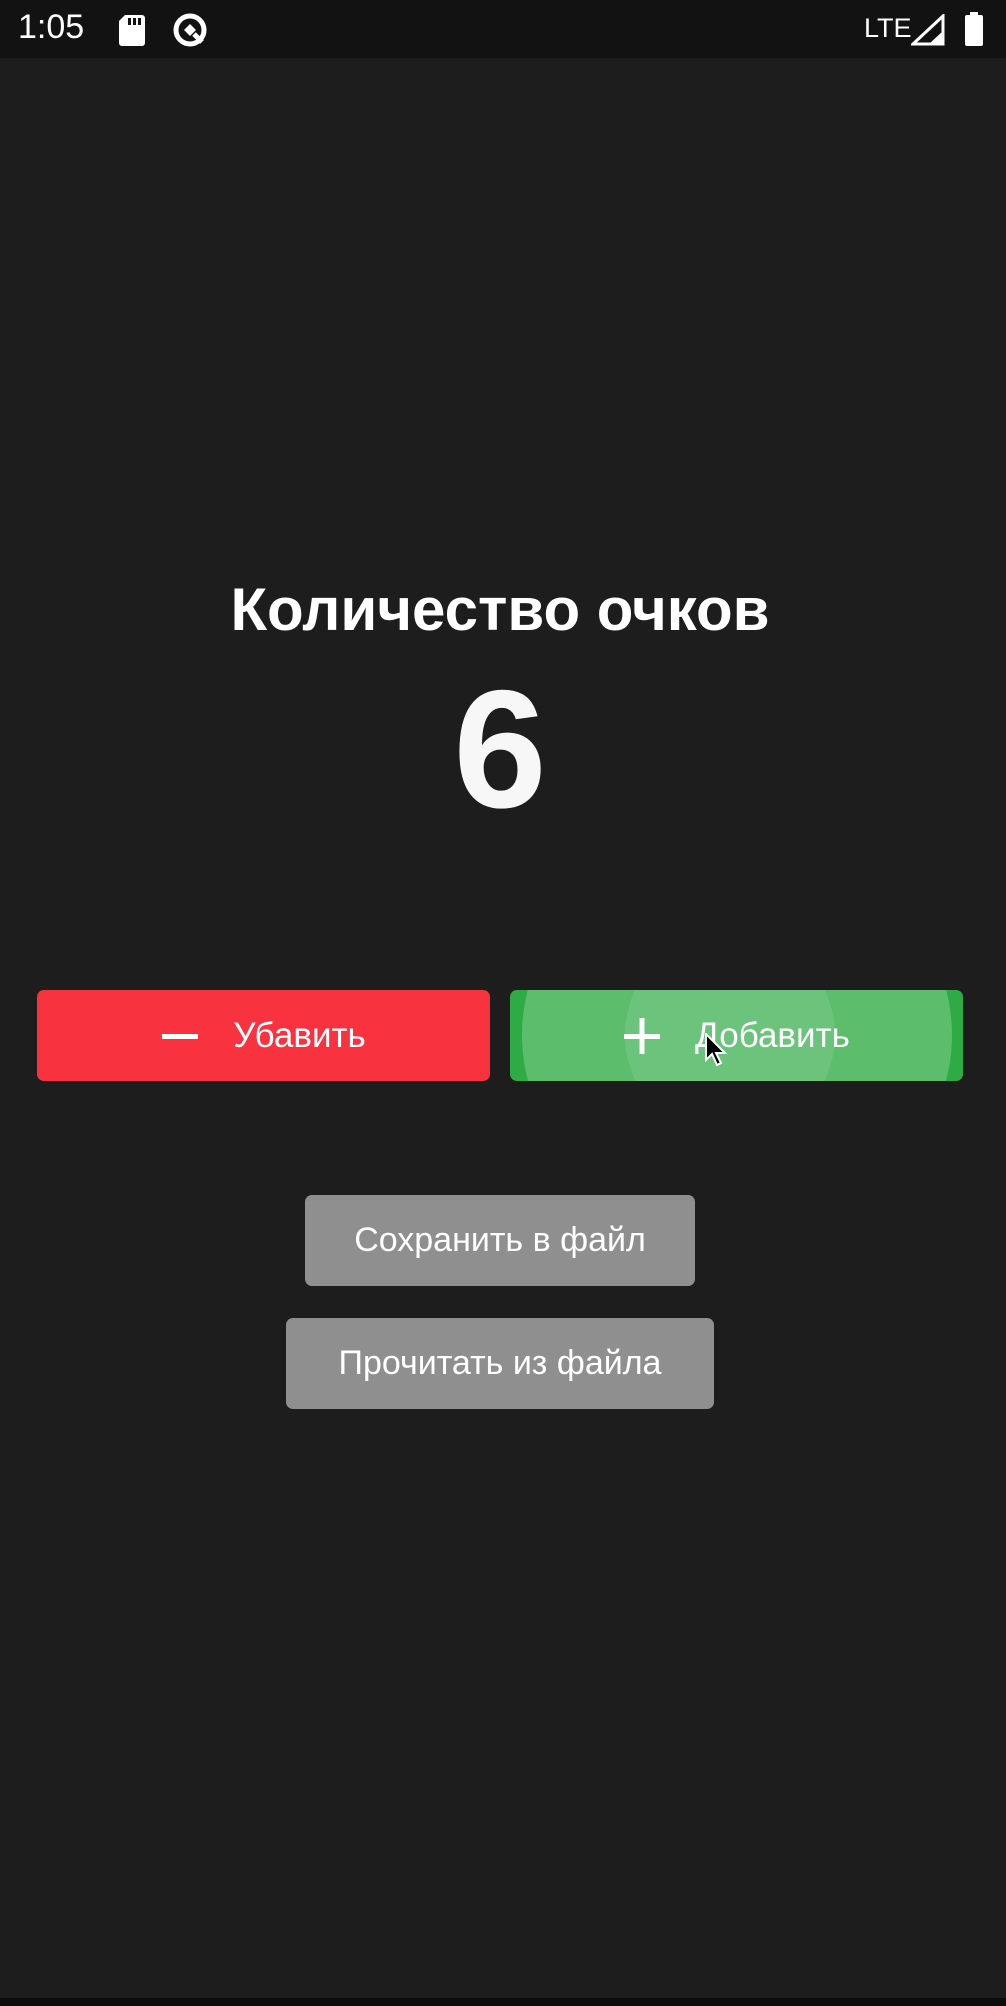 The image size is (1006, 2006). I want to click on network-type: LTE, so click(888, 28).